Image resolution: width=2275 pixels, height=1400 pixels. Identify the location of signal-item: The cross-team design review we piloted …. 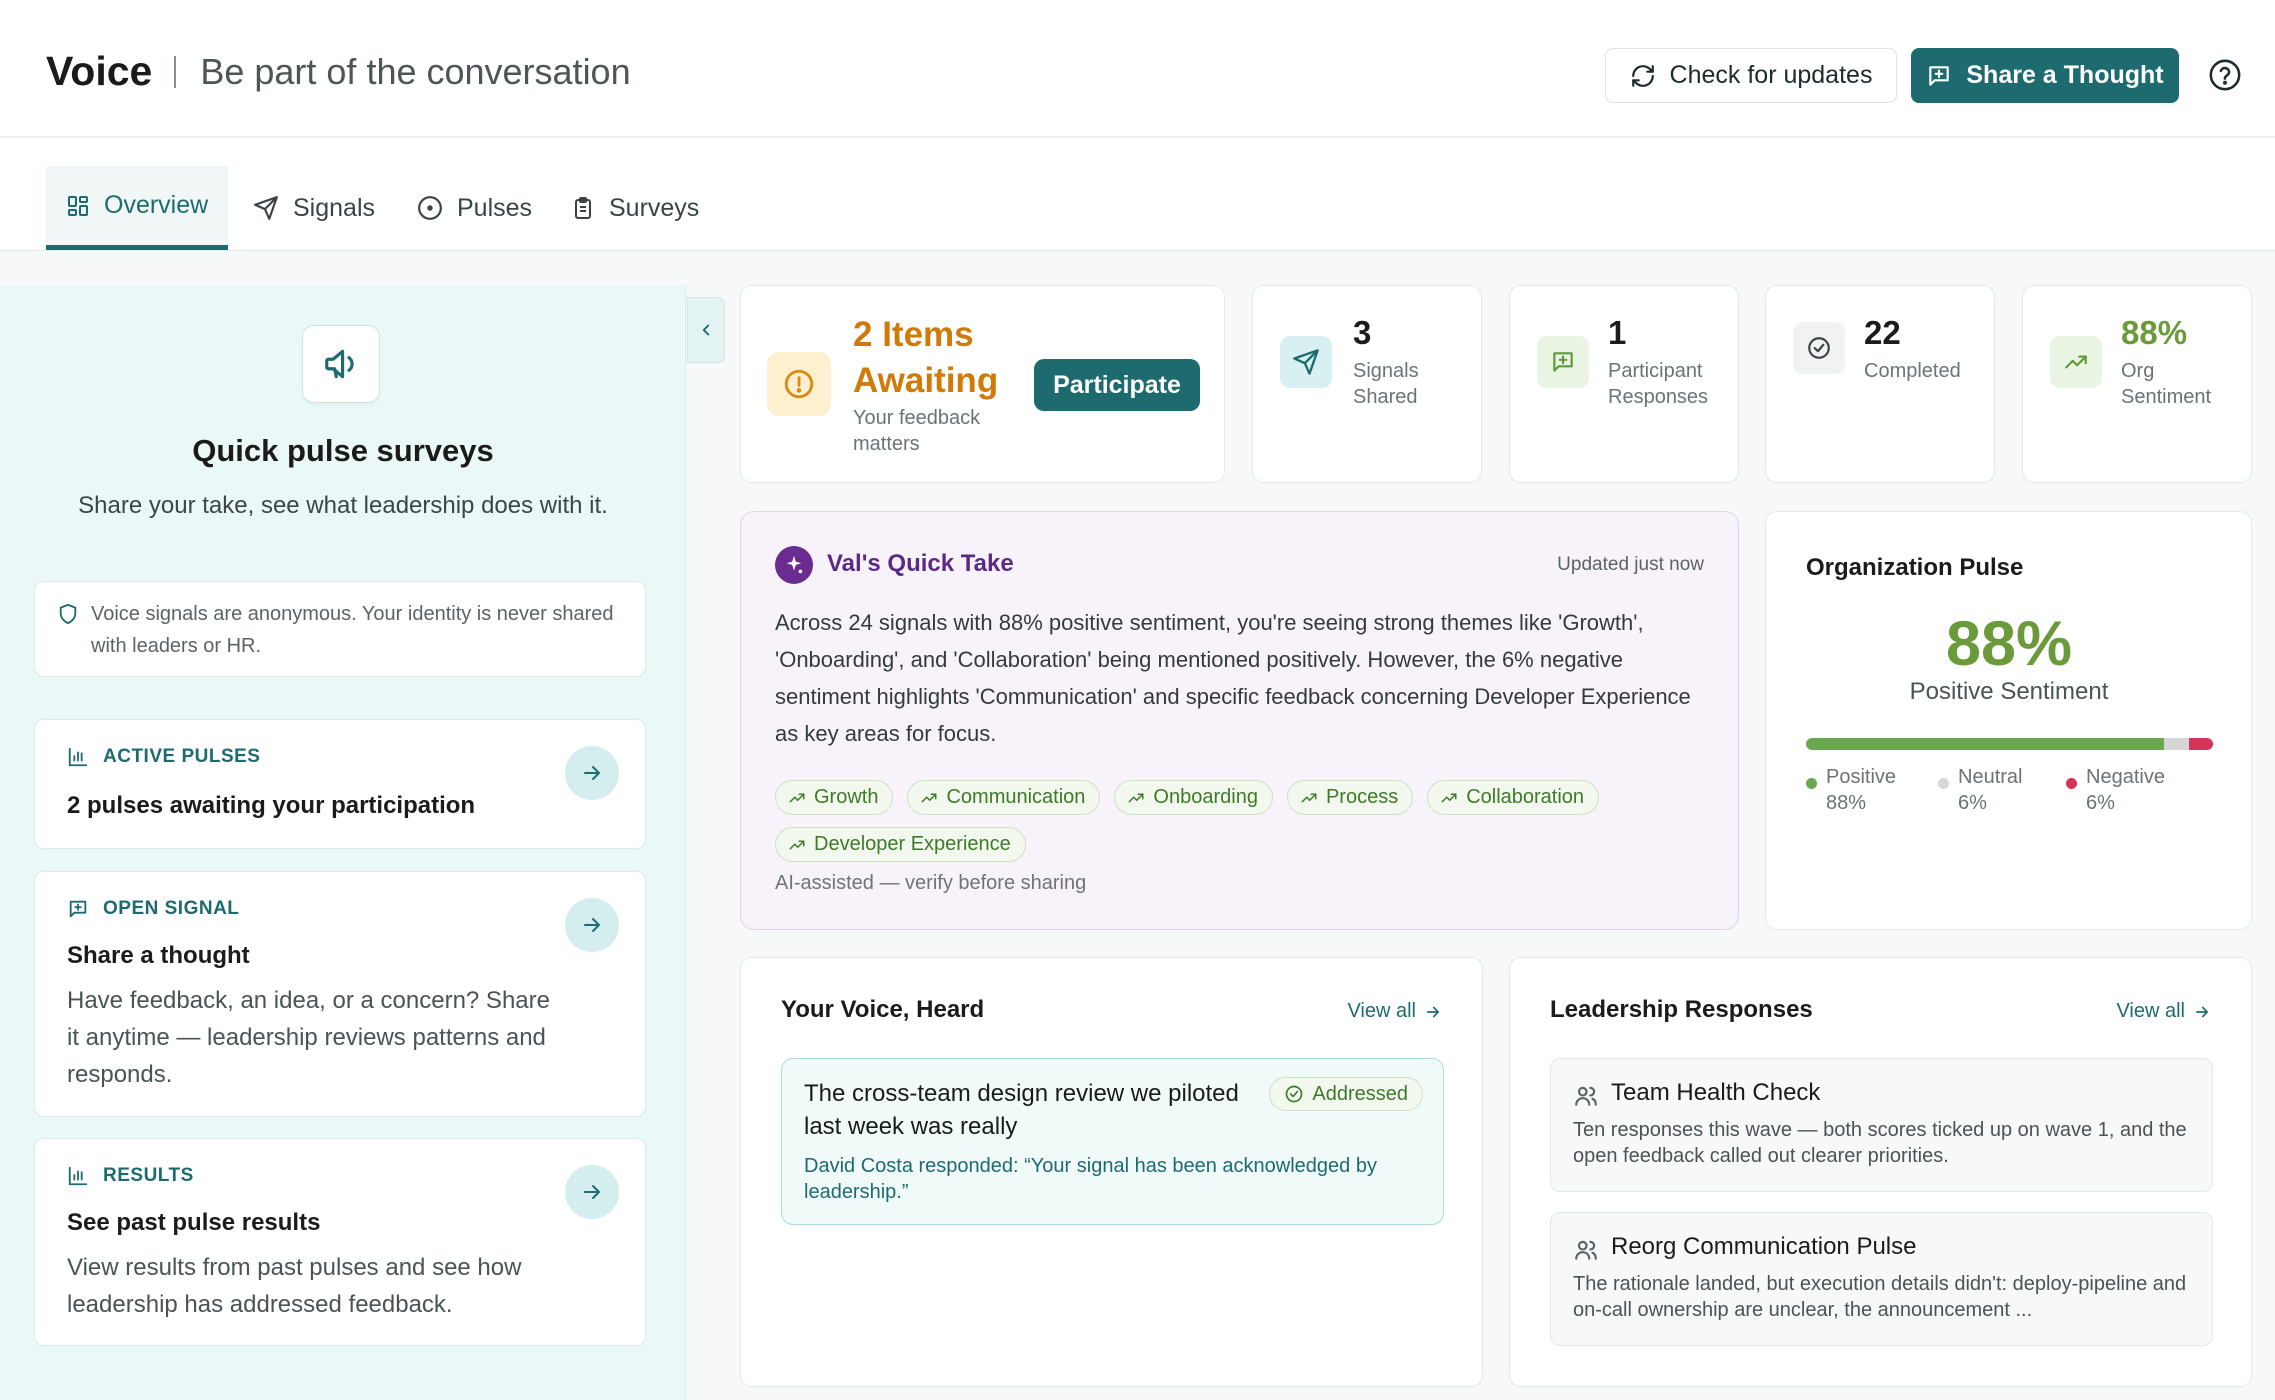
(1112, 1141).